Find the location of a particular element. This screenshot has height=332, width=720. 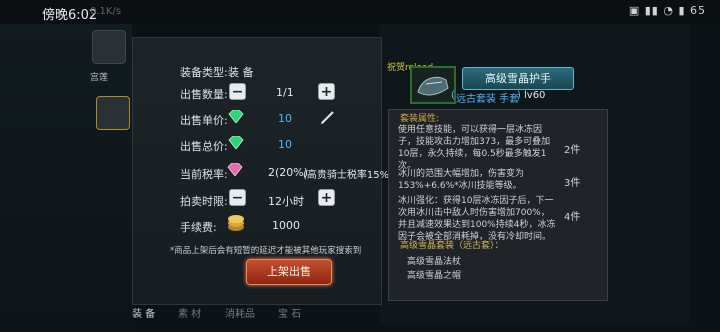

item-level: lv60 is located at coordinates (535, 95).